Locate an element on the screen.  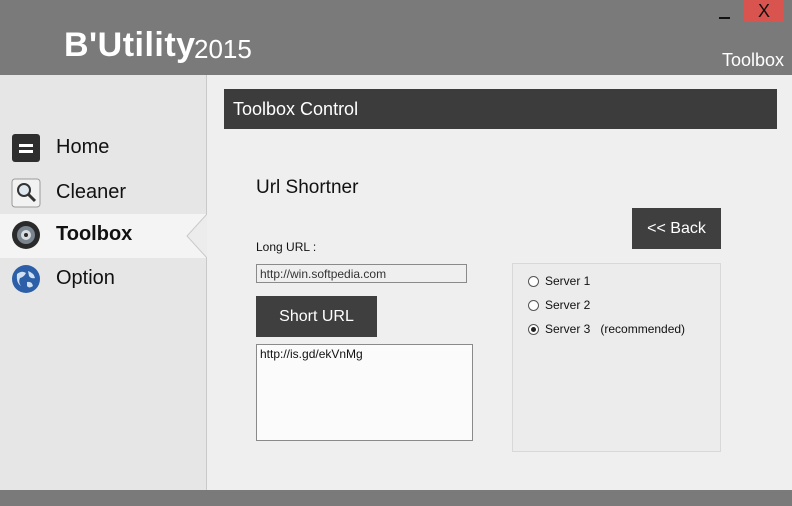
back-button: << Back is located at coordinates (676, 228).